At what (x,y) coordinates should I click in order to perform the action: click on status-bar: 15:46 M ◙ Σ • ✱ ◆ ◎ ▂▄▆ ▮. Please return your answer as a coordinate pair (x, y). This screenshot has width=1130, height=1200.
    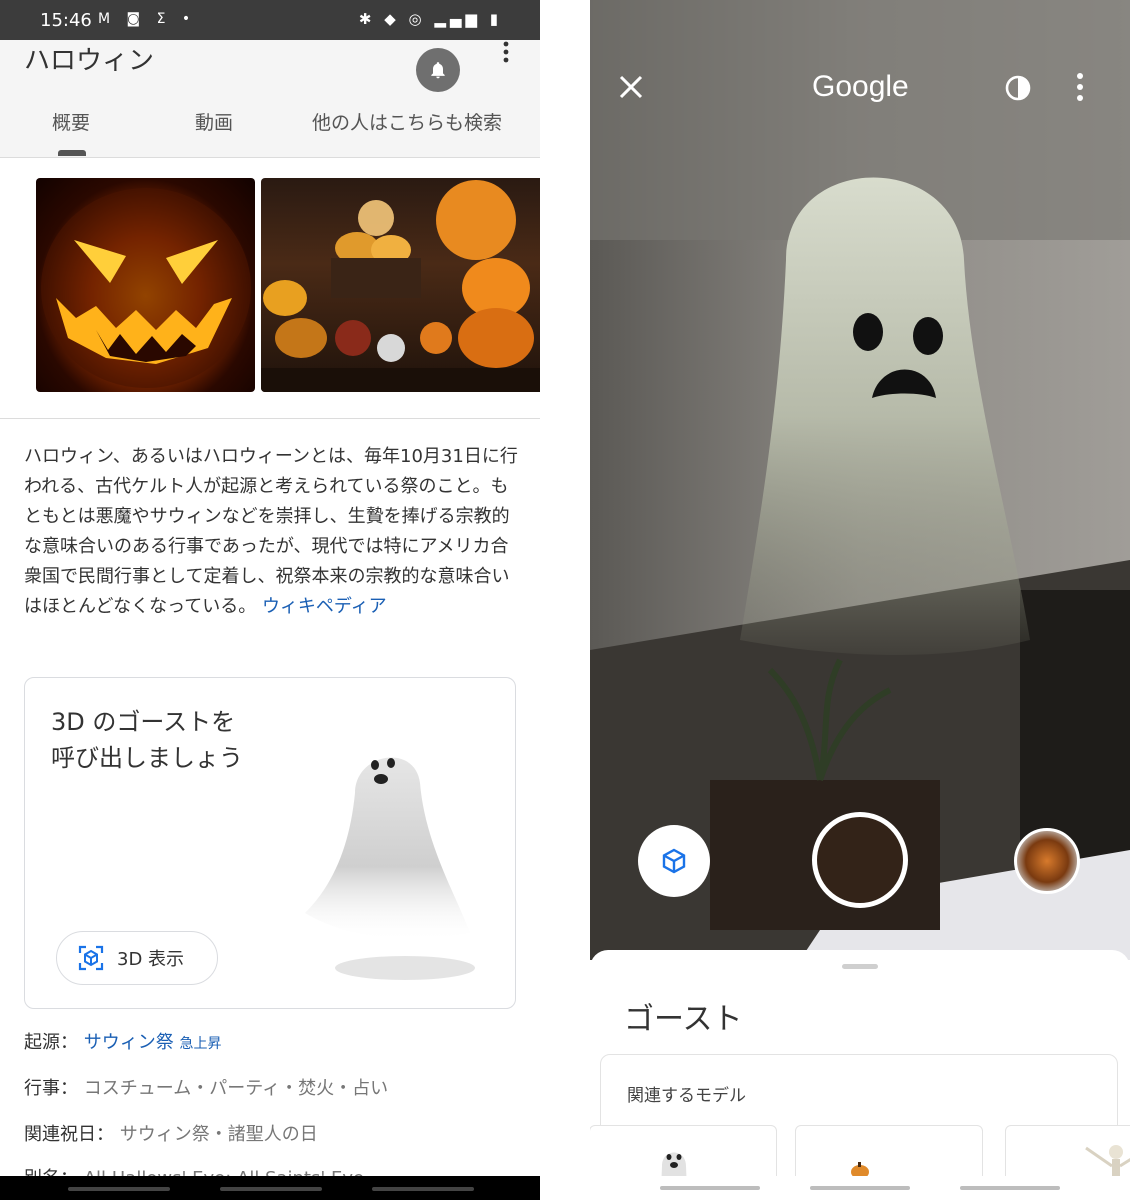
    Looking at the image, I should click on (270, 20).